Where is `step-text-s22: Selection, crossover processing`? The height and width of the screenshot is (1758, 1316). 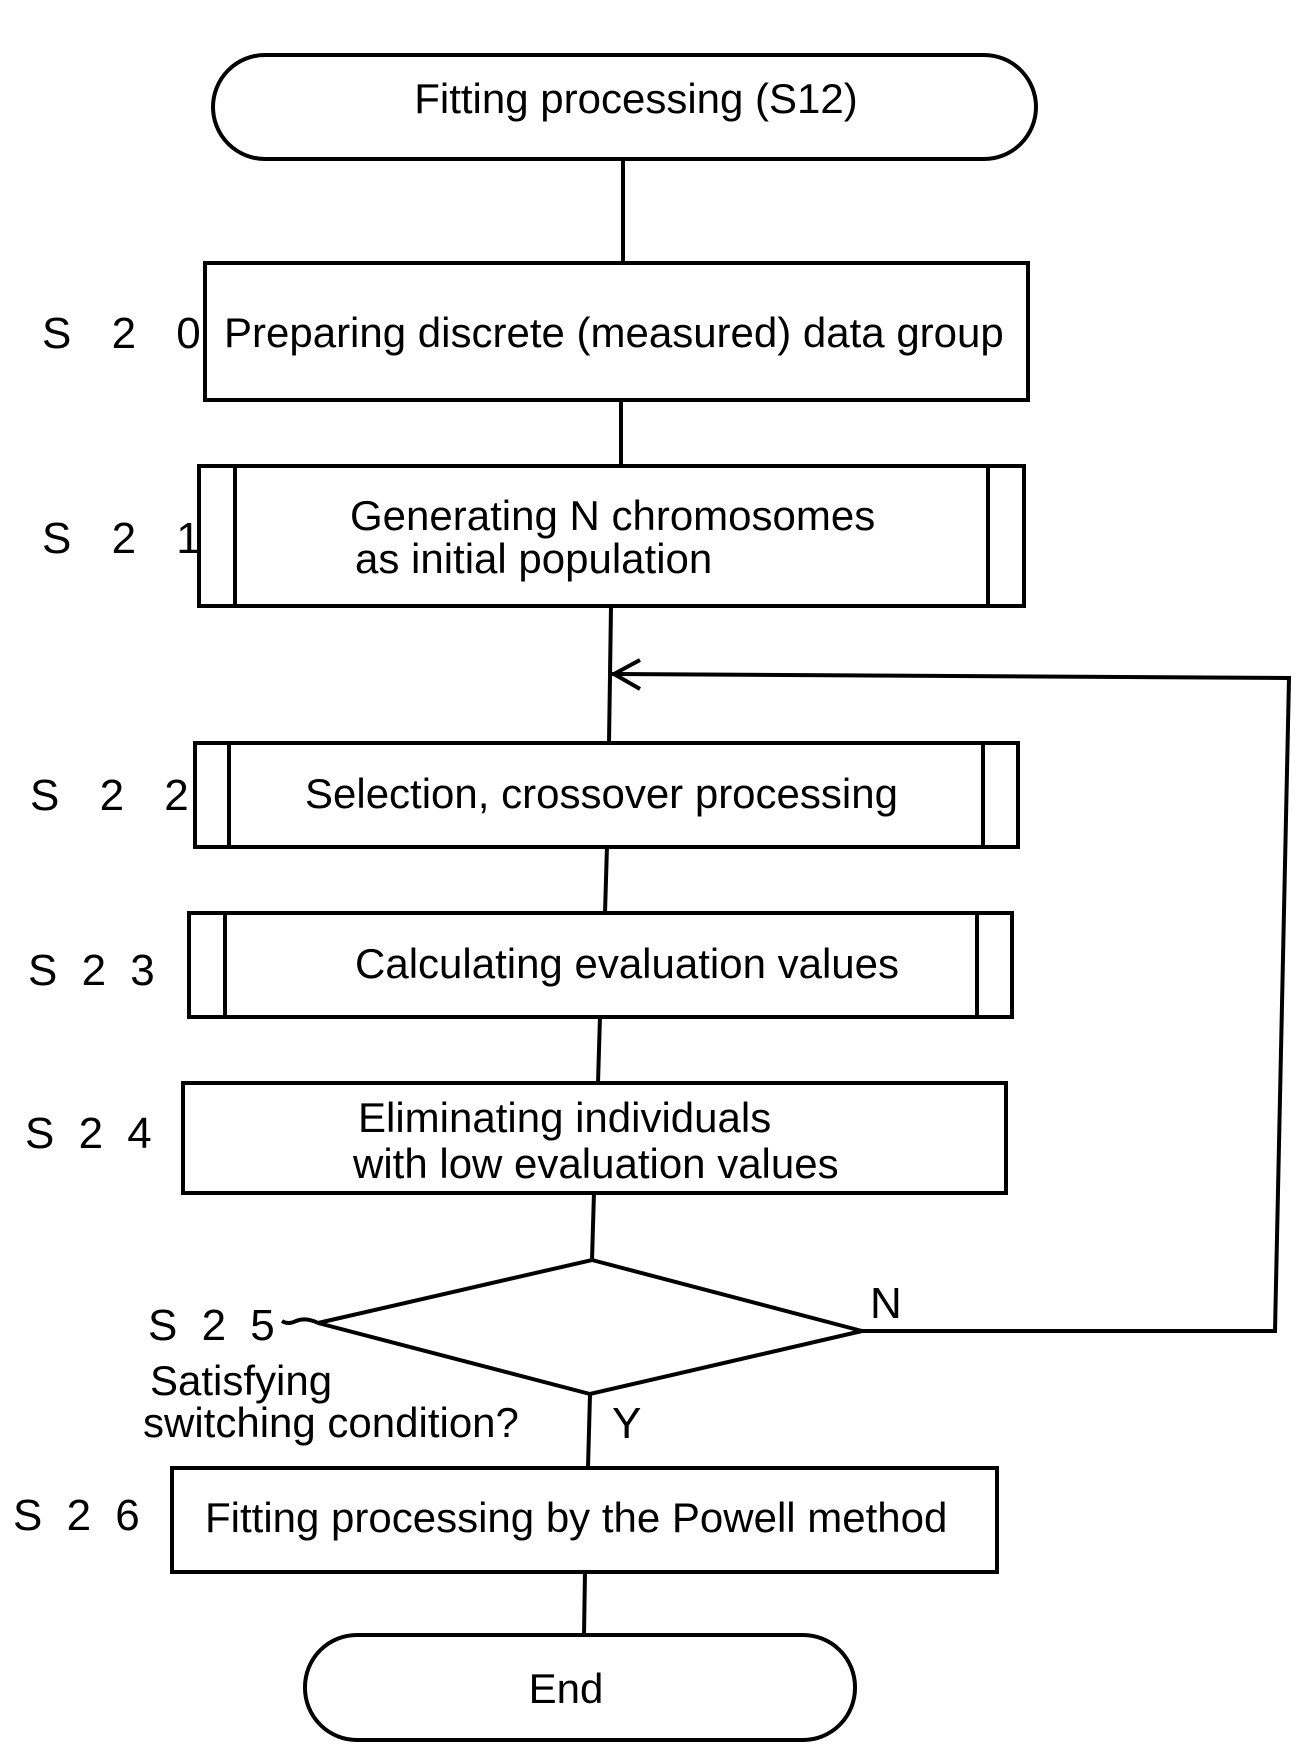
step-text-s22: Selection, crossover processing is located at coordinates (601, 793).